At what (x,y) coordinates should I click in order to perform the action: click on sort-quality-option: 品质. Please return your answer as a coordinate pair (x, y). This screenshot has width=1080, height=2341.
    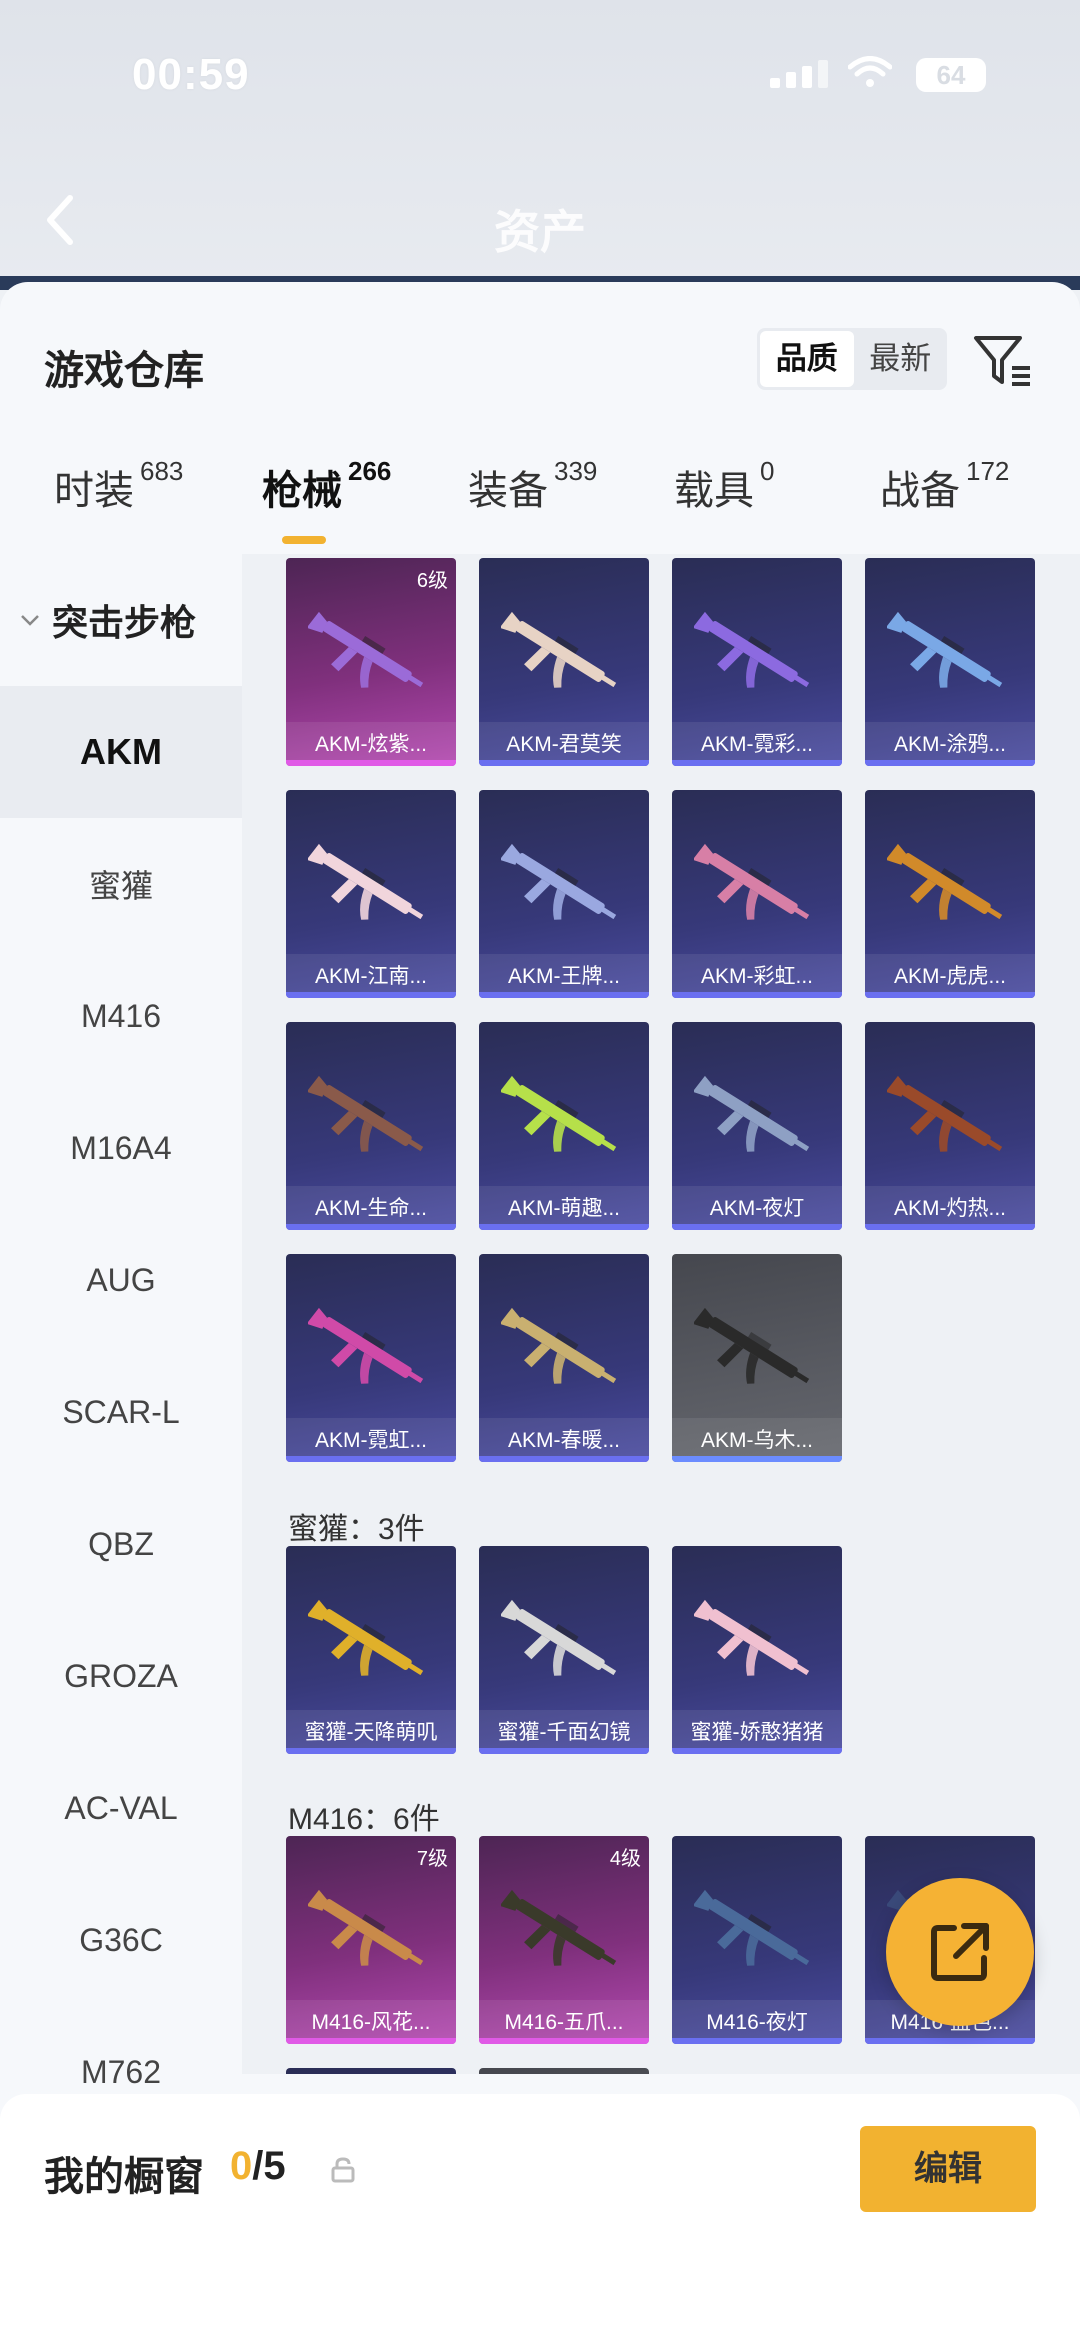
    Looking at the image, I should click on (807, 359).